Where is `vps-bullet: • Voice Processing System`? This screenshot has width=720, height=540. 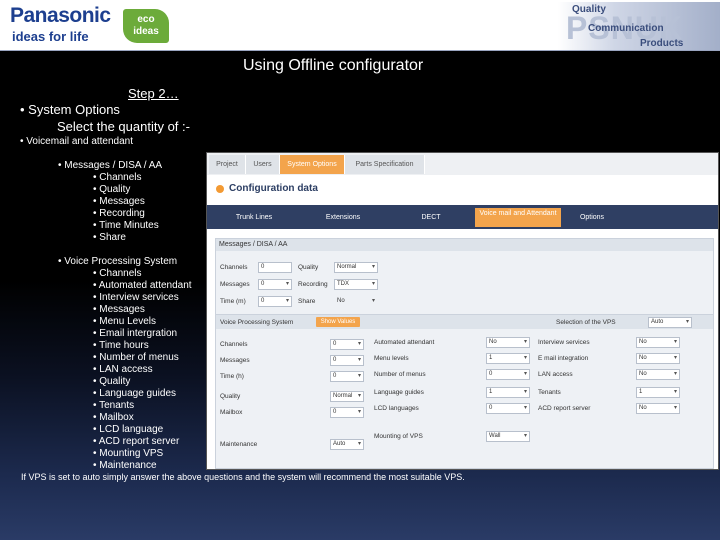 vps-bullet: • Voice Processing System is located at coordinates (118, 261).